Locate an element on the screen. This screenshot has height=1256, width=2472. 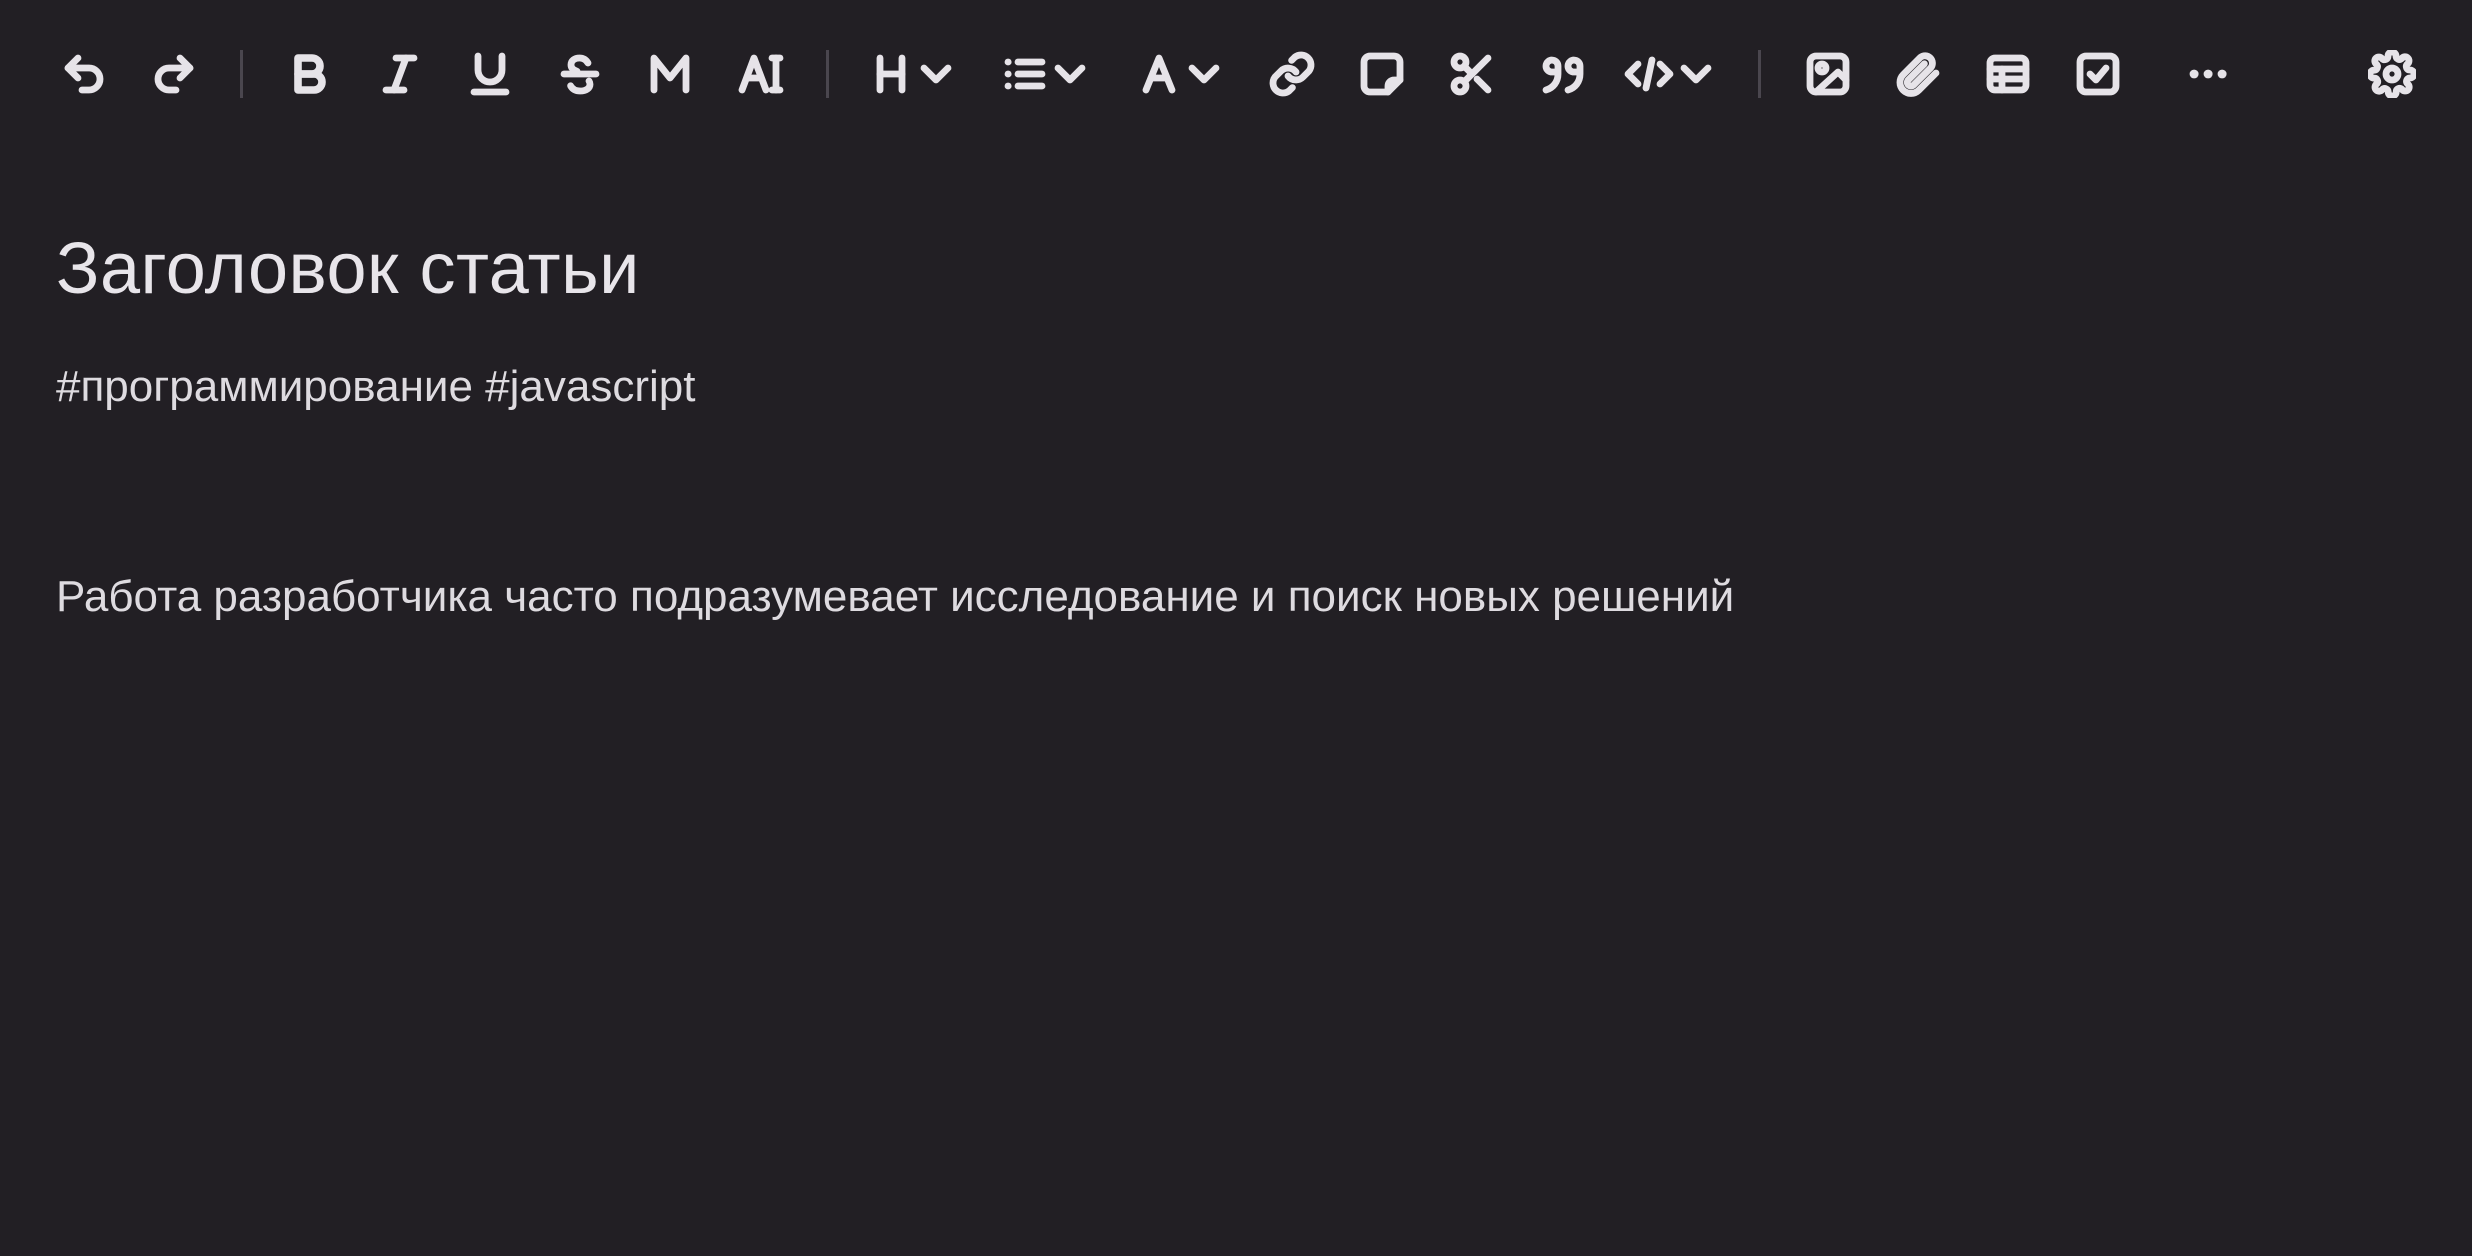
image-icon is located at coordinates (1828, 74).